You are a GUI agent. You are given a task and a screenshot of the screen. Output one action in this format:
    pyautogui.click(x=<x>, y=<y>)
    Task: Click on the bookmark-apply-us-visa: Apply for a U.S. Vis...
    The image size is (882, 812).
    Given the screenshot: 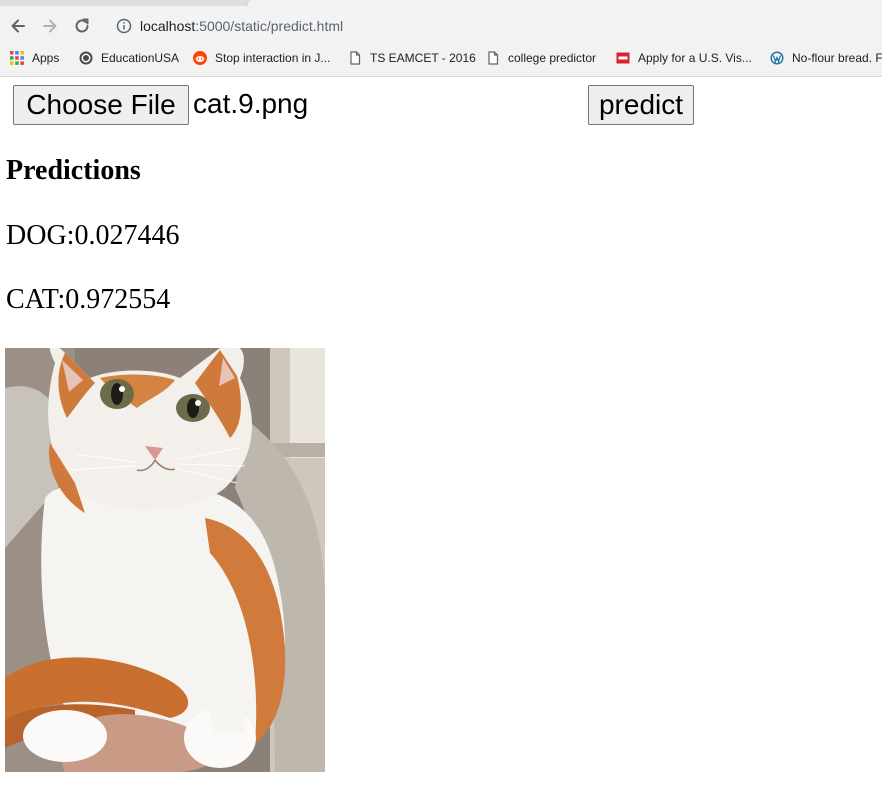 What is the action you would take?
    pyautogui.click(x=684, y=58)
    